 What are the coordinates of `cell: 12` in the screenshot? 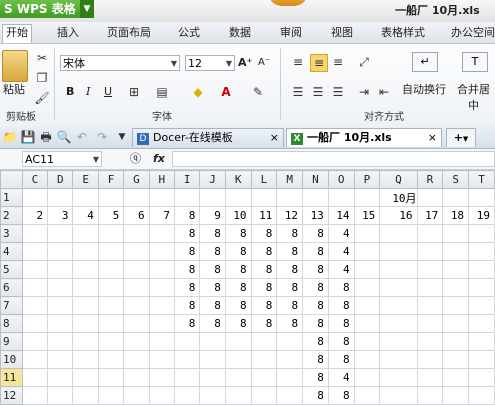 It's located at (290, 215).